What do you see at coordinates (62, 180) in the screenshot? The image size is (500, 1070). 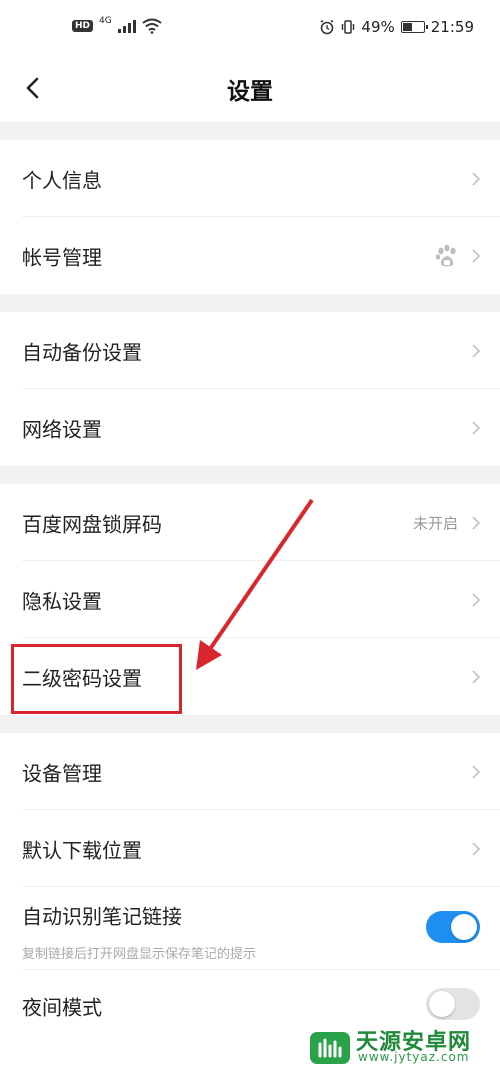 I see `row-label: 个人信息` at bounding box center [62, 180].